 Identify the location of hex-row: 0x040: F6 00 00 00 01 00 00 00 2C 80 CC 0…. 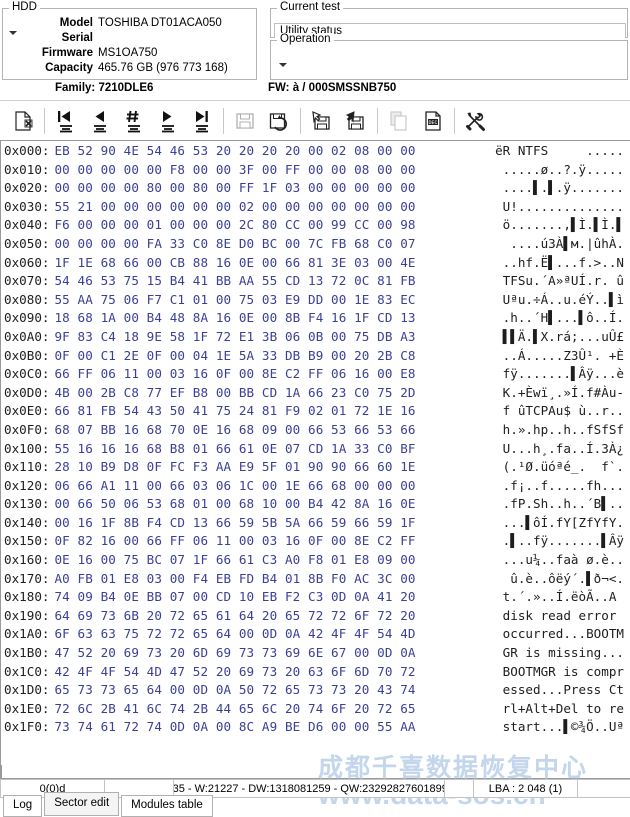
(315, 225).